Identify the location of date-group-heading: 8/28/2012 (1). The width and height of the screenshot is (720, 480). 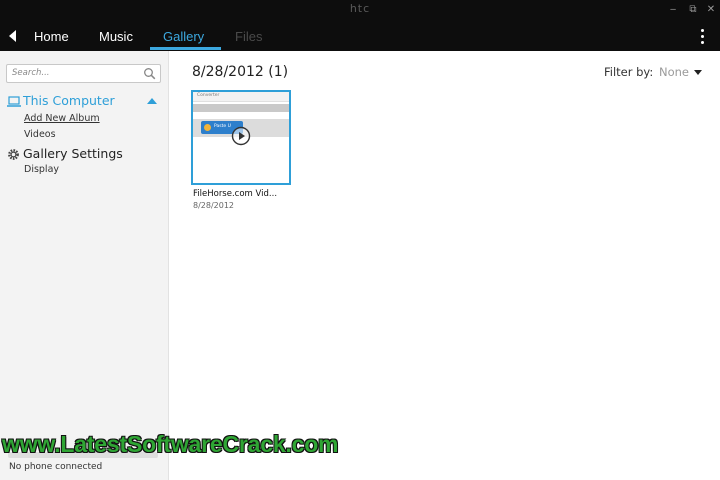
(240, 72).